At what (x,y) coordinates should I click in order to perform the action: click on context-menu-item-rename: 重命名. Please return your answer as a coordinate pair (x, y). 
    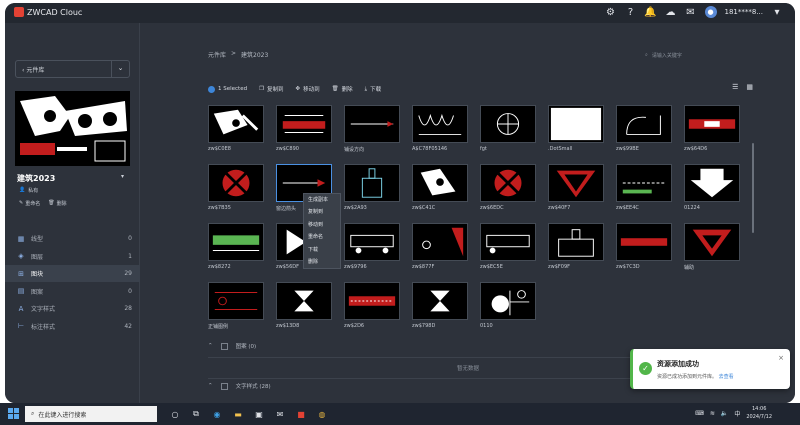
    Looking at the image, I should click on (322, 237).